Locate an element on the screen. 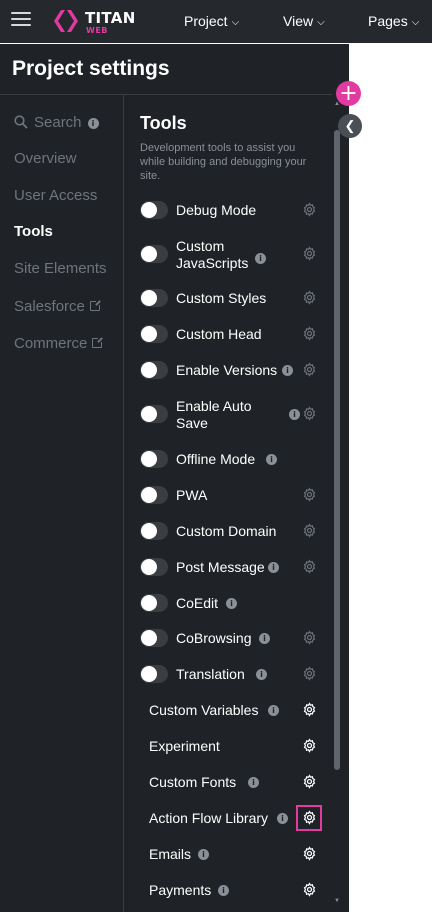 Image resolution: width=432 pixels, height=912 pixels. tool-row-label: CoBrowsing is located at coordinates (214, 638).